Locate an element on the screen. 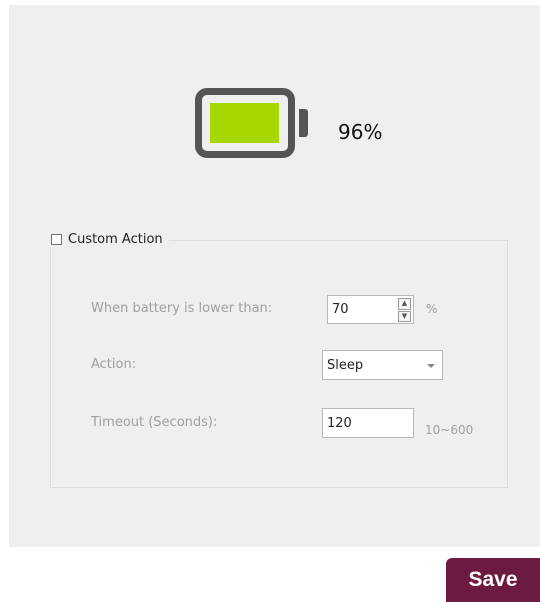  spin-down-icon: ▼ is located at coordinates (404, 316).